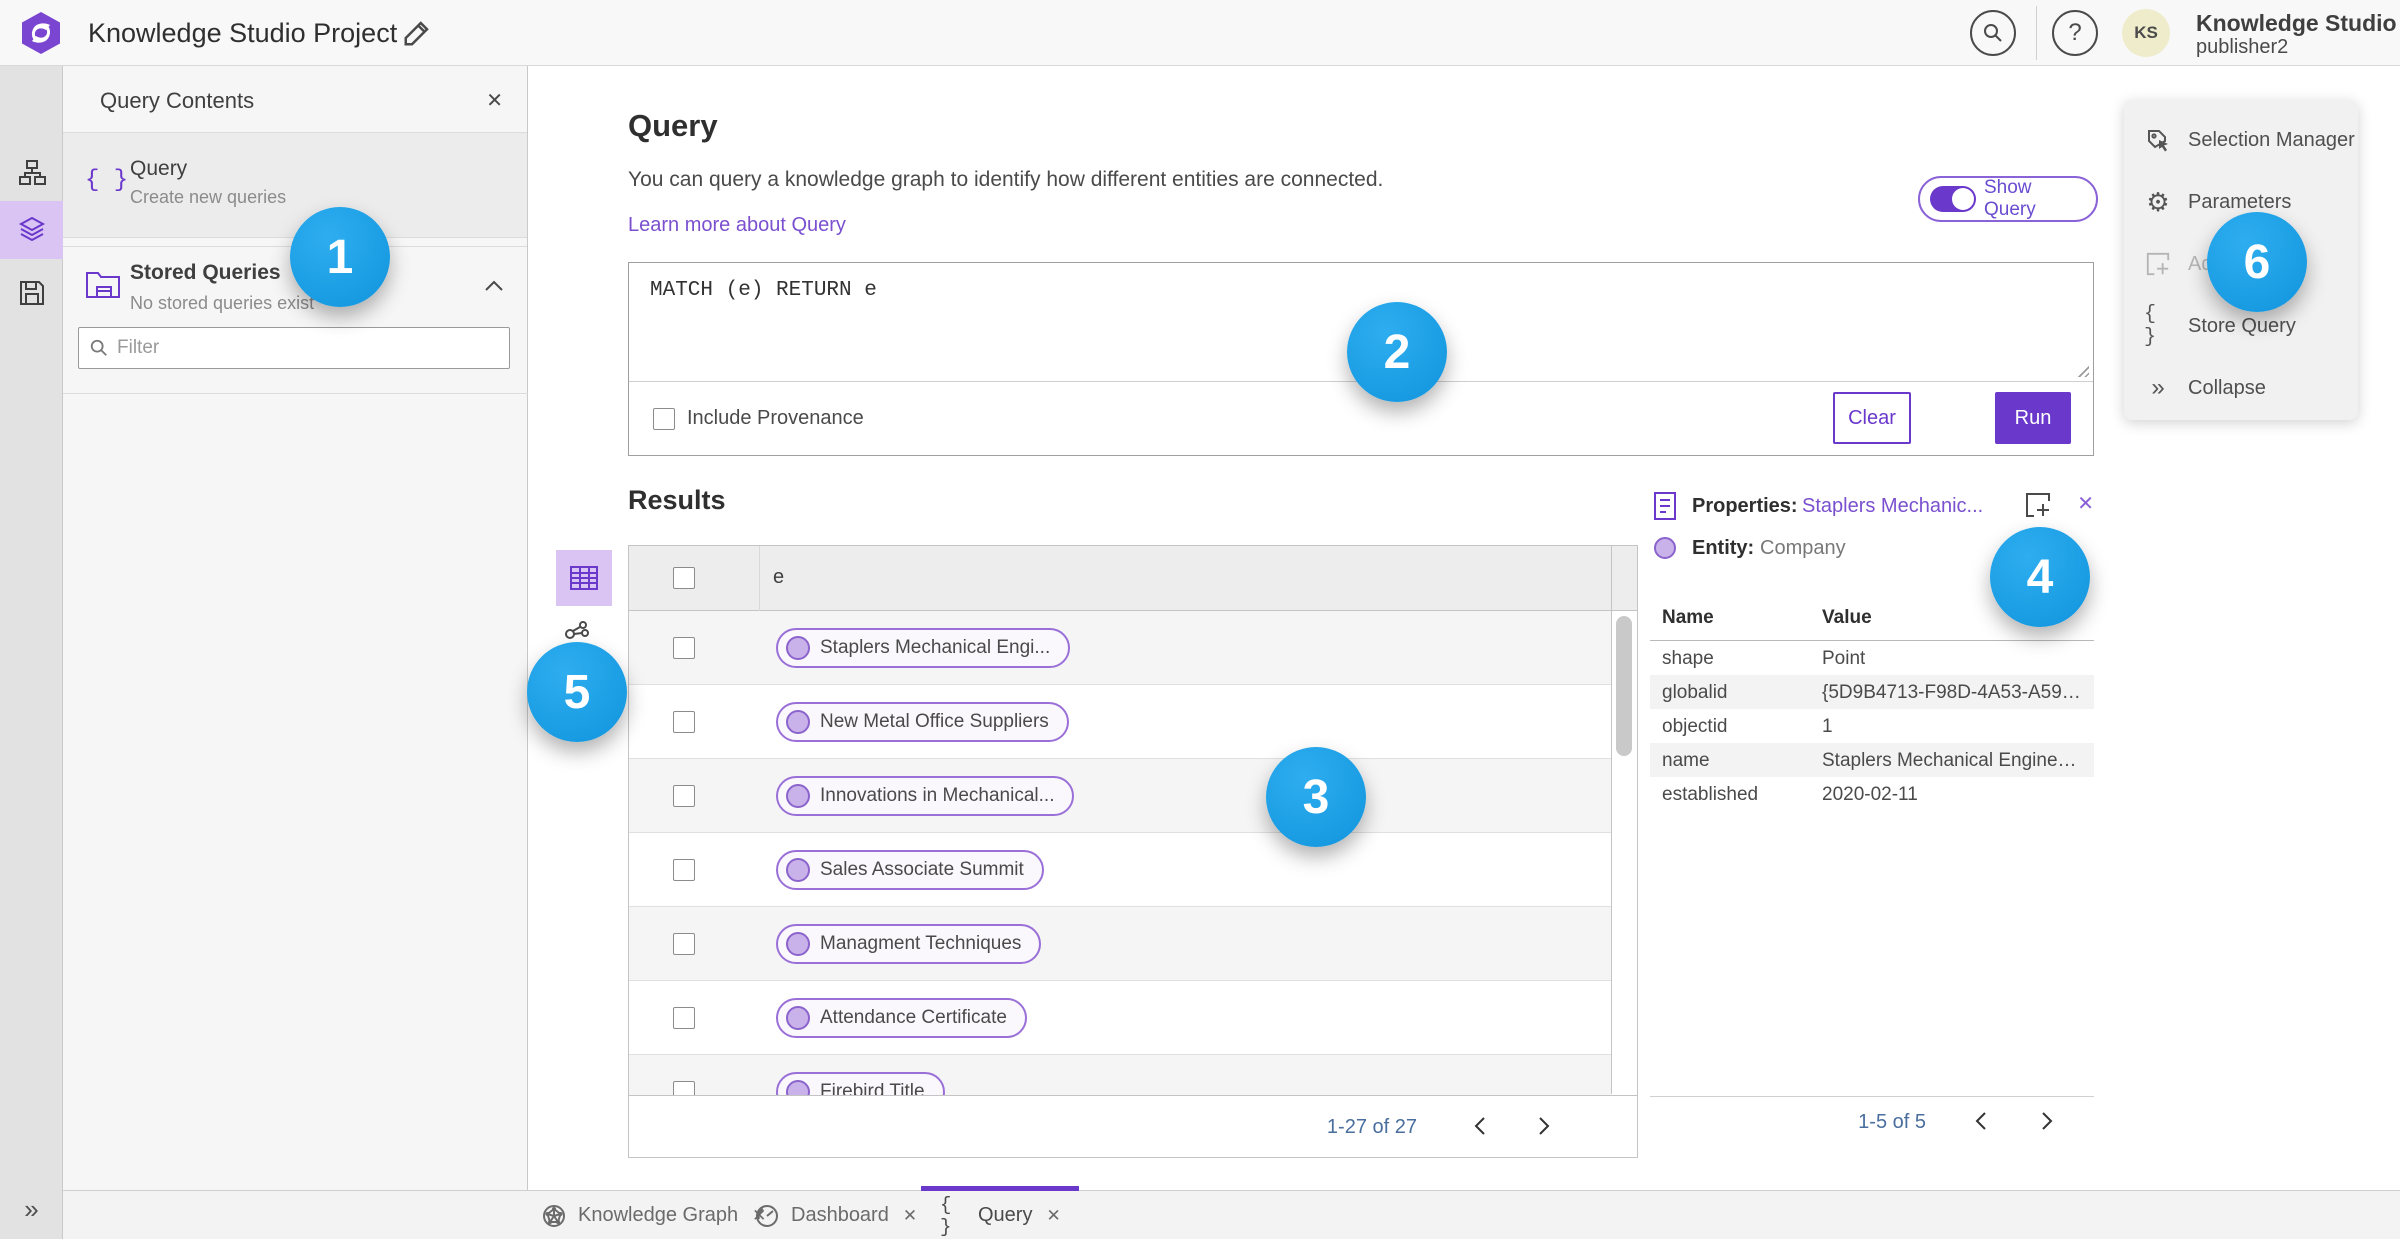 This screenshot has height=1239, width=2400. What do you see at coordinates (1993, 33) in the screenshot?
I see `search-button` at bounding box center [1993, 33].